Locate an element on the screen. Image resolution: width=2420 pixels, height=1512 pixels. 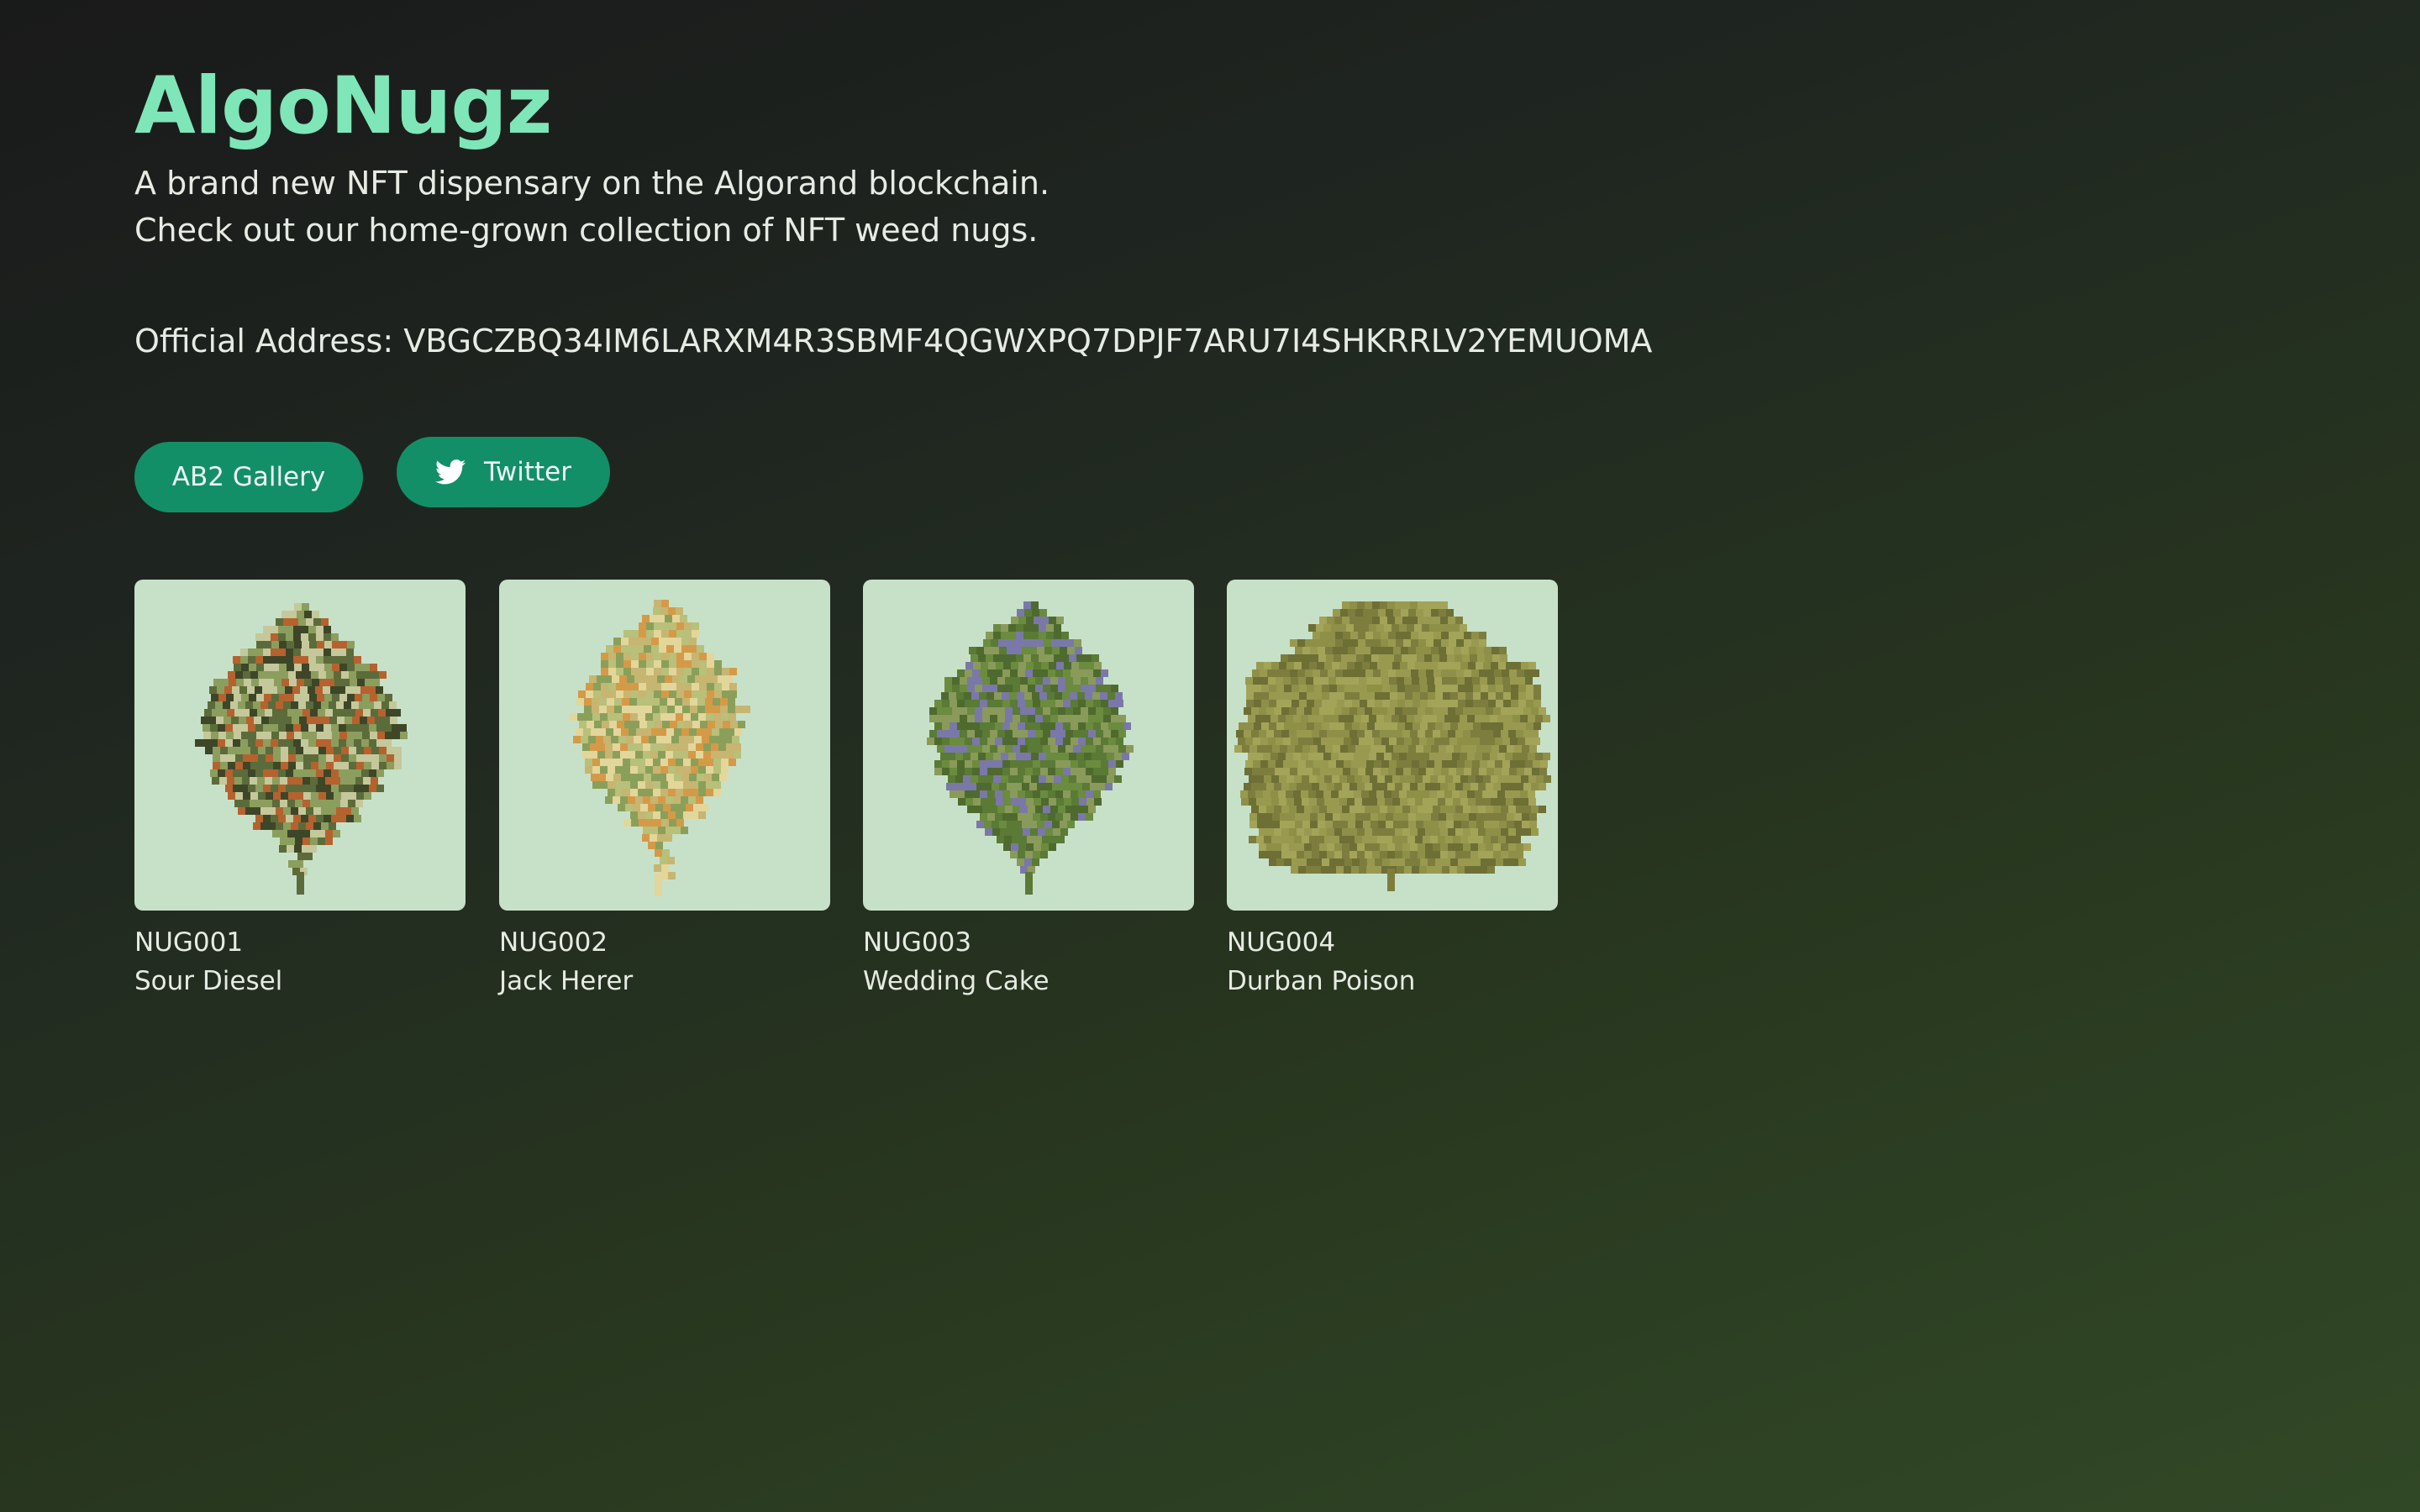
nug-name: Jack Herer is located at coordinates (567, 981).